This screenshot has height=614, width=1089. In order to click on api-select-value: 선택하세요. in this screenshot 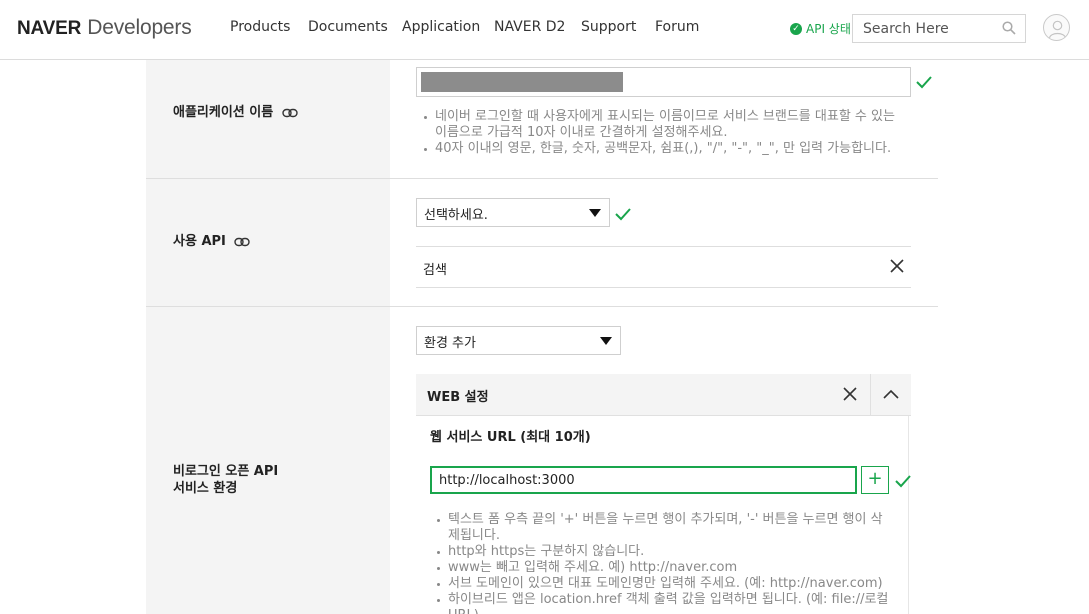, I will do `click(456, 215)`.